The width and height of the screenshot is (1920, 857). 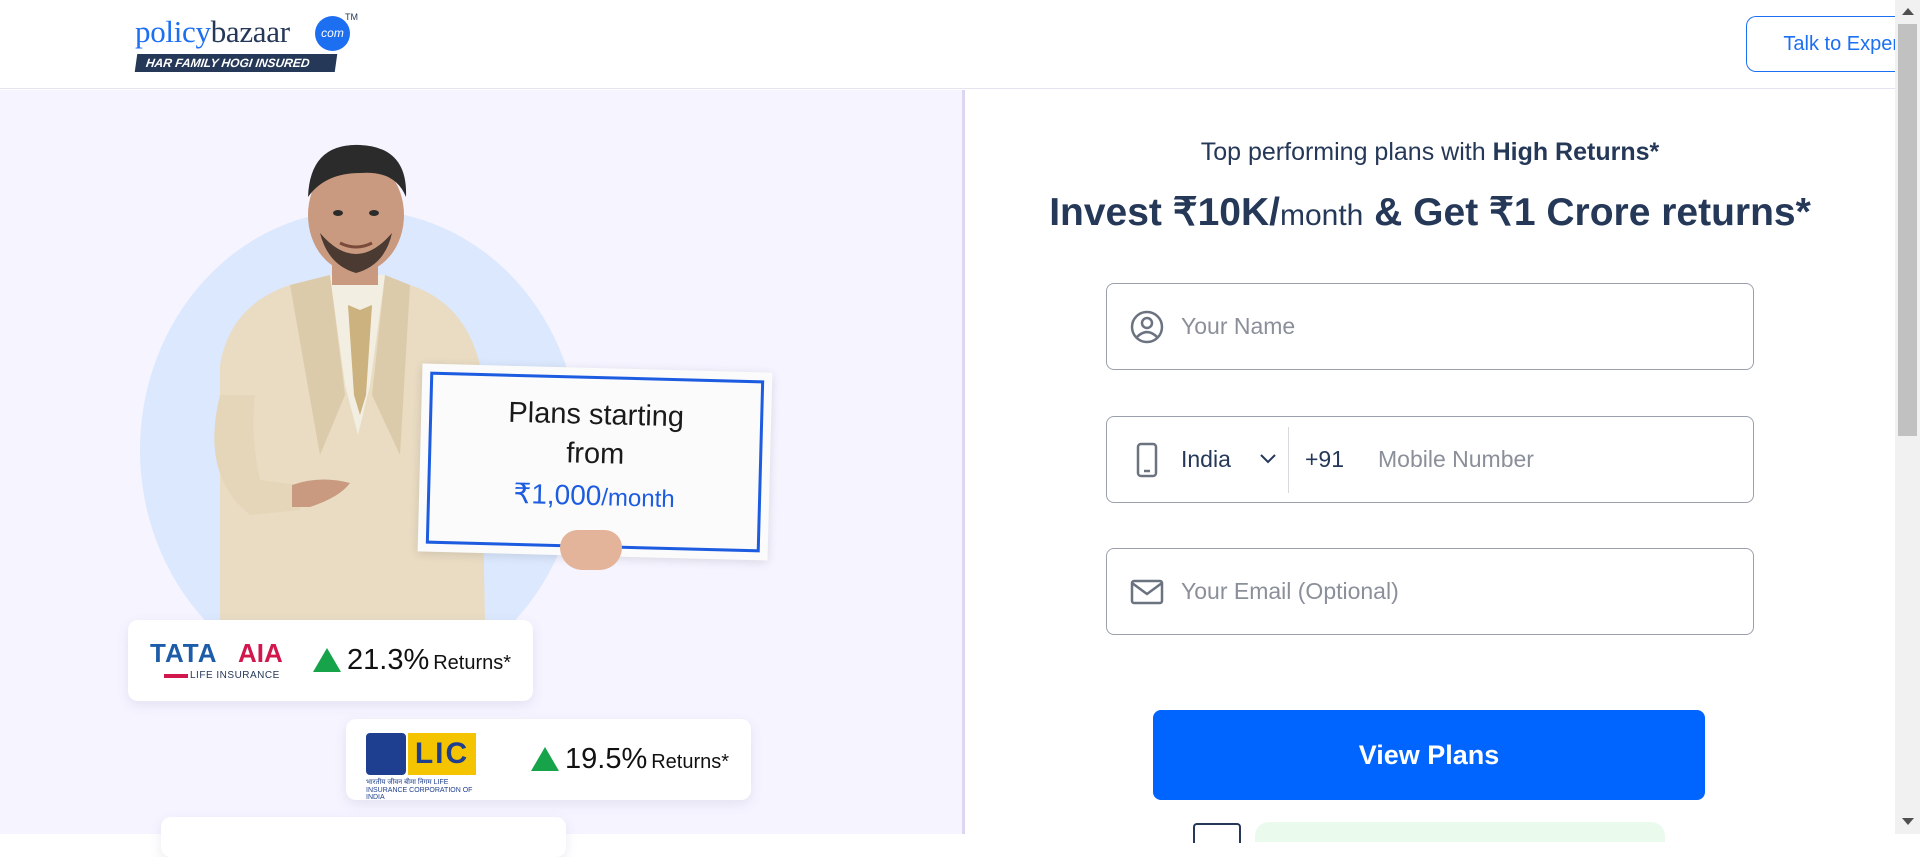 What do you see at coordinates (557, 494) in the screenshot?
I see `sign-amount: ₹1,000` at bounding box center [557, 494].